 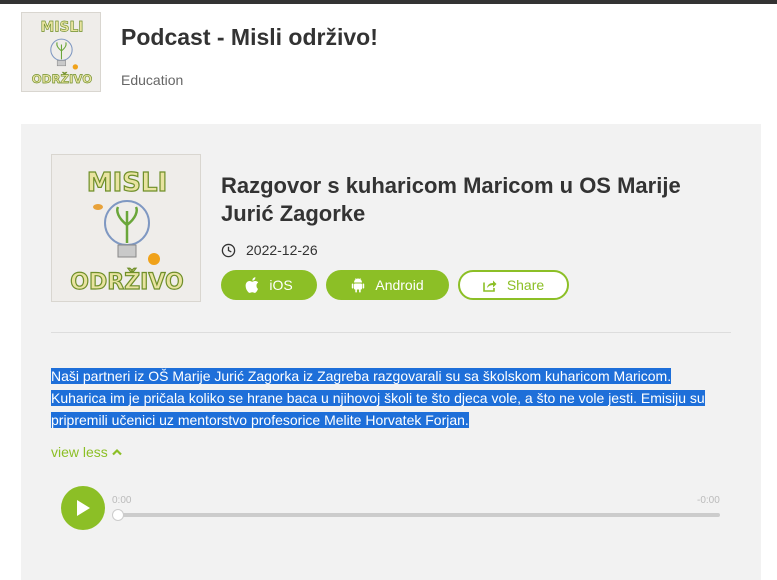 I want to click on episode-cover-line2: ODRŽIVO, so click(x=126, y=282).